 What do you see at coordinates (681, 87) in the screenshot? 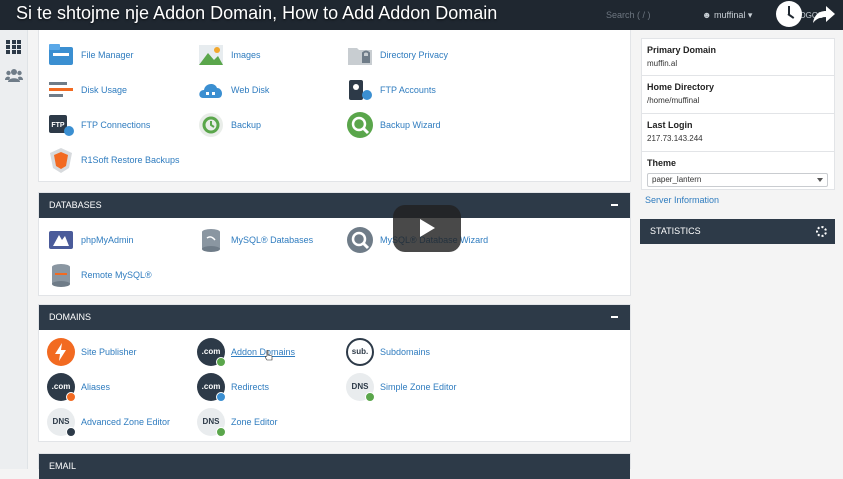
I see `home-directory-label: Home Directory` at bounding box center [681, 87].